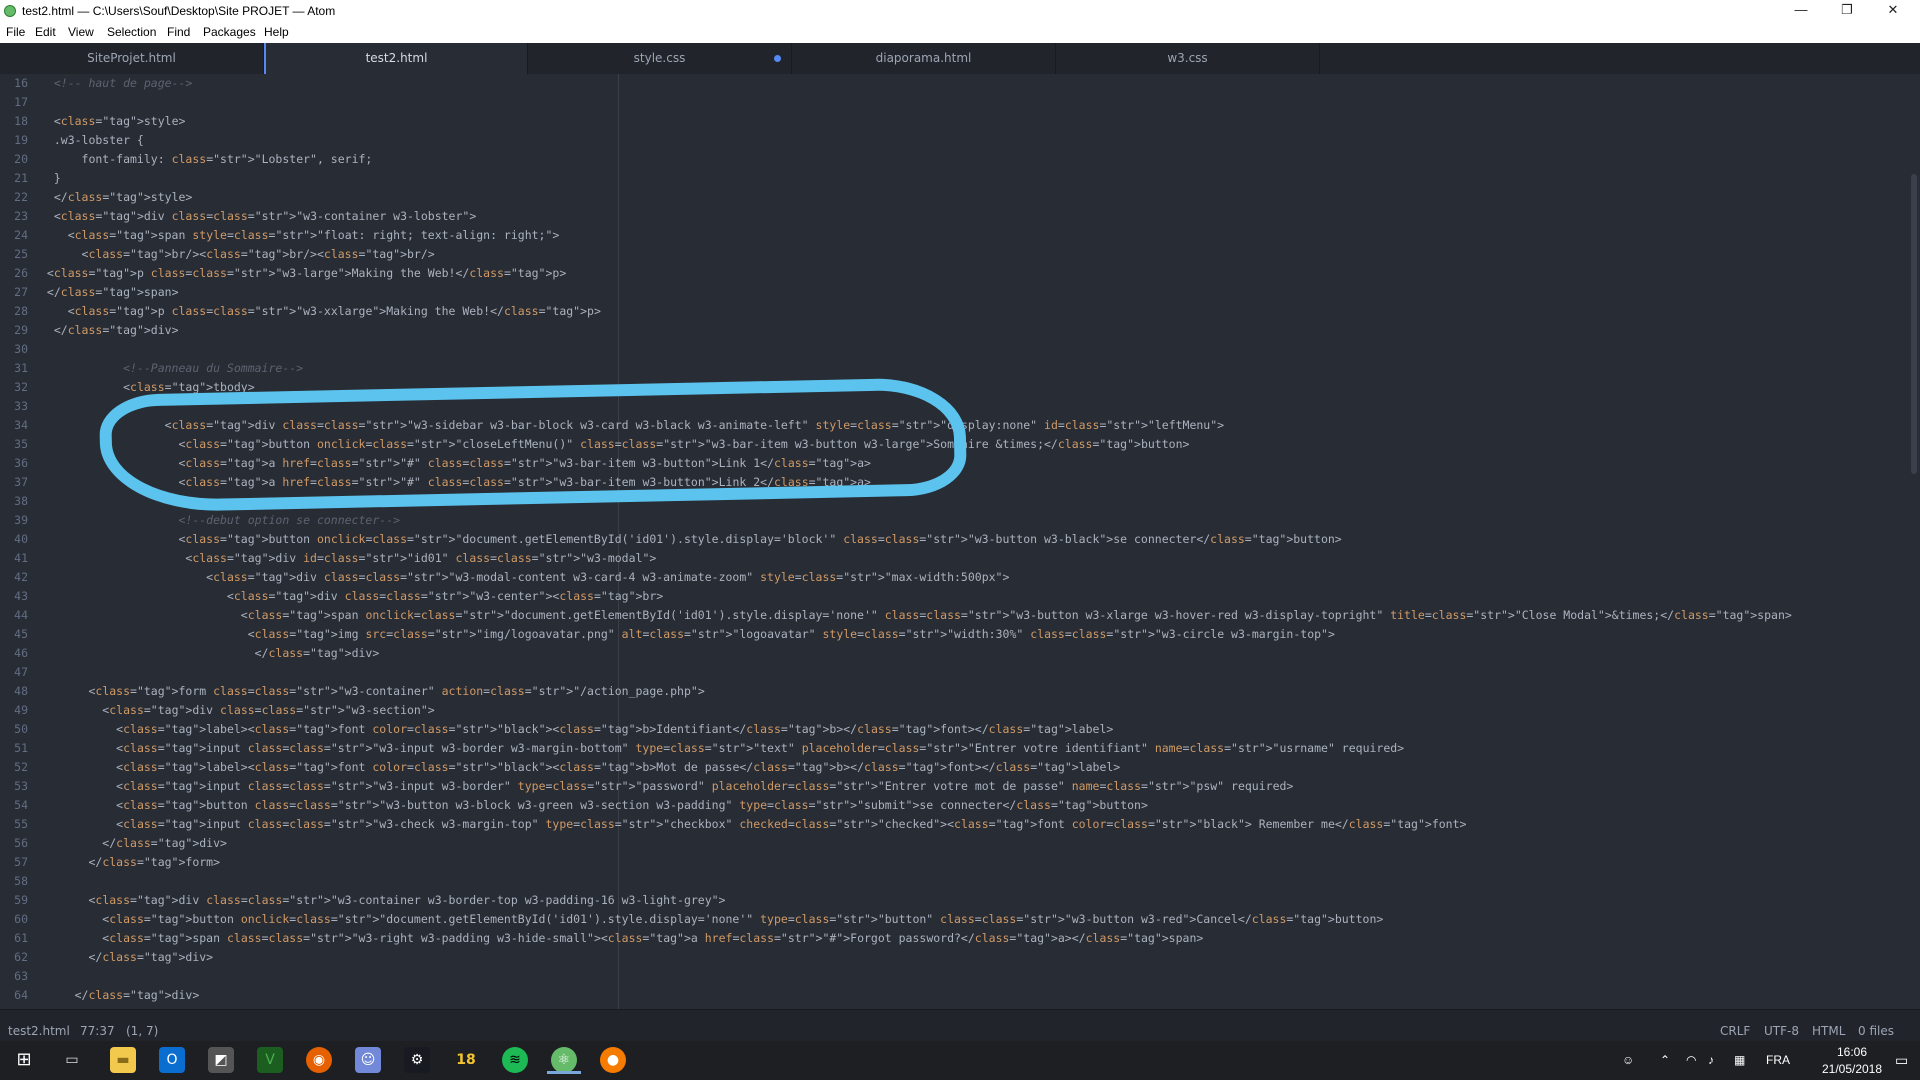 The image size is (1920, 1080). What do you see at coordinates (955, 976) in the screenshot?
I see `code-line: 63` at bounding box center [955, 976].